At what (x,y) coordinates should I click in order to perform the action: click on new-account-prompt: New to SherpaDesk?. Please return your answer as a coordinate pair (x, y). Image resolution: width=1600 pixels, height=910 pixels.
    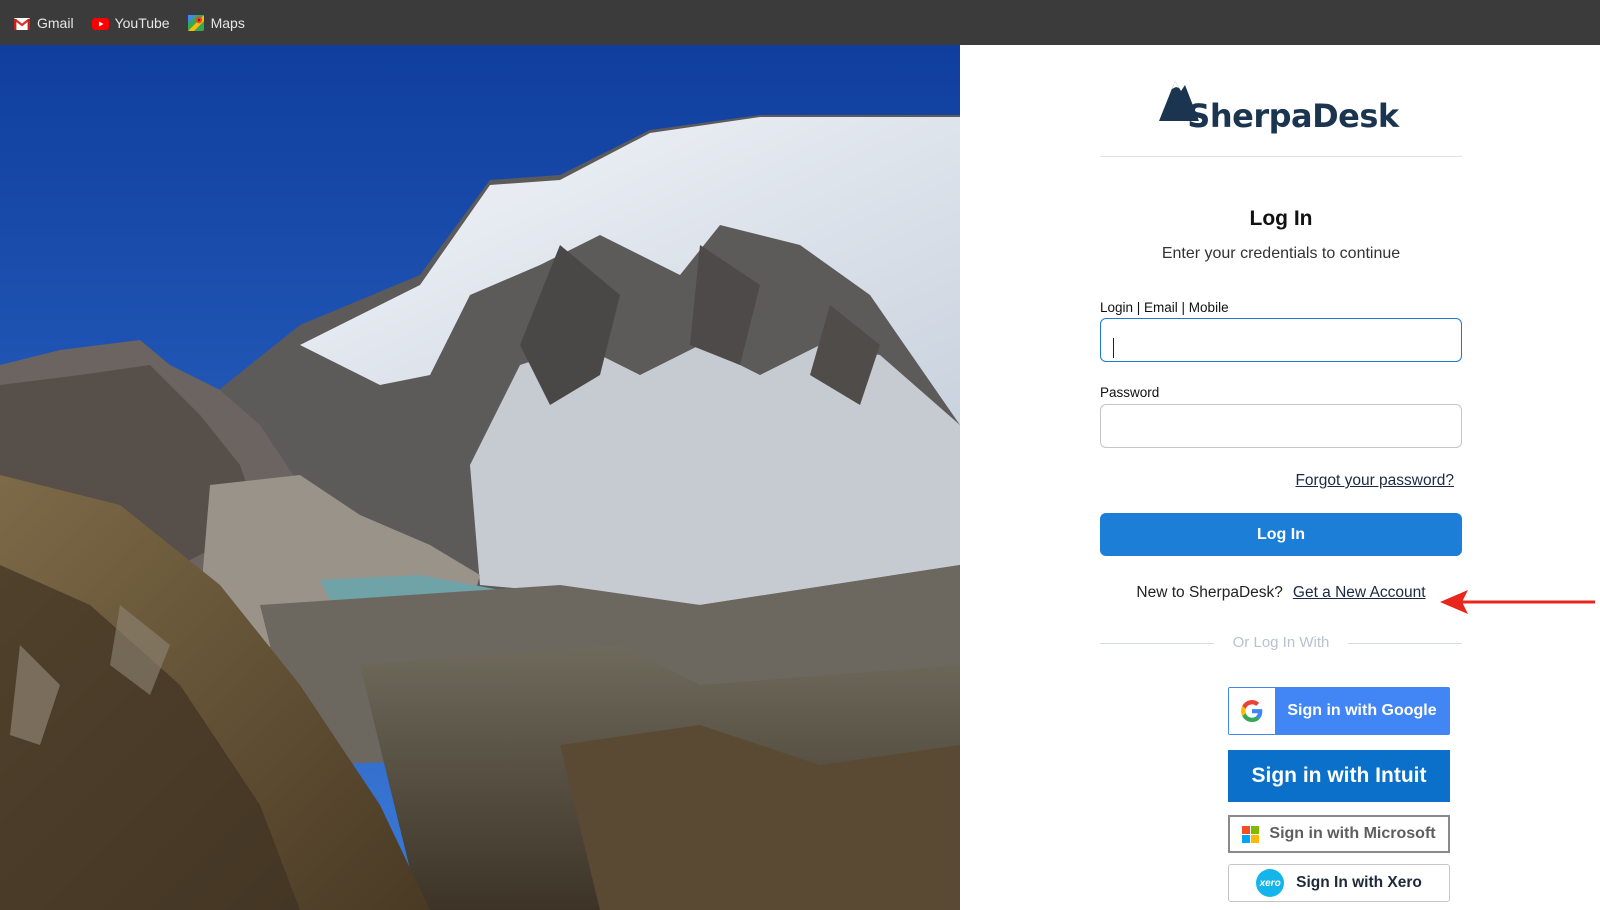
    Looking at the image, I should click on (1209, 592).